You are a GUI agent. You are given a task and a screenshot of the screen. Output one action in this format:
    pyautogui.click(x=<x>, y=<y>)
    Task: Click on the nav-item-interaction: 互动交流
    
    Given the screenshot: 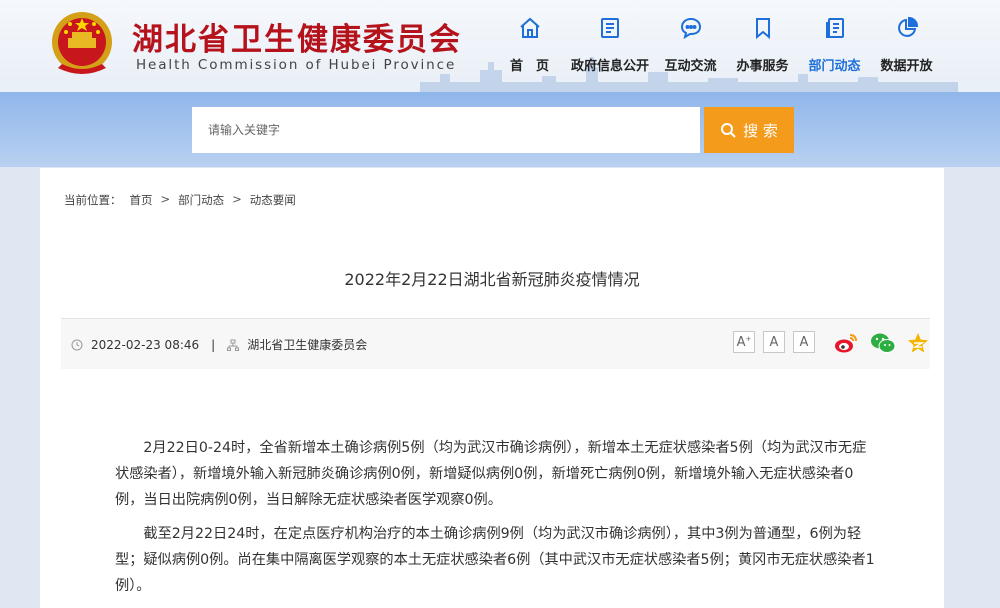 What is the action you would take?
    pyautogui.click(x=690, y=44)
    